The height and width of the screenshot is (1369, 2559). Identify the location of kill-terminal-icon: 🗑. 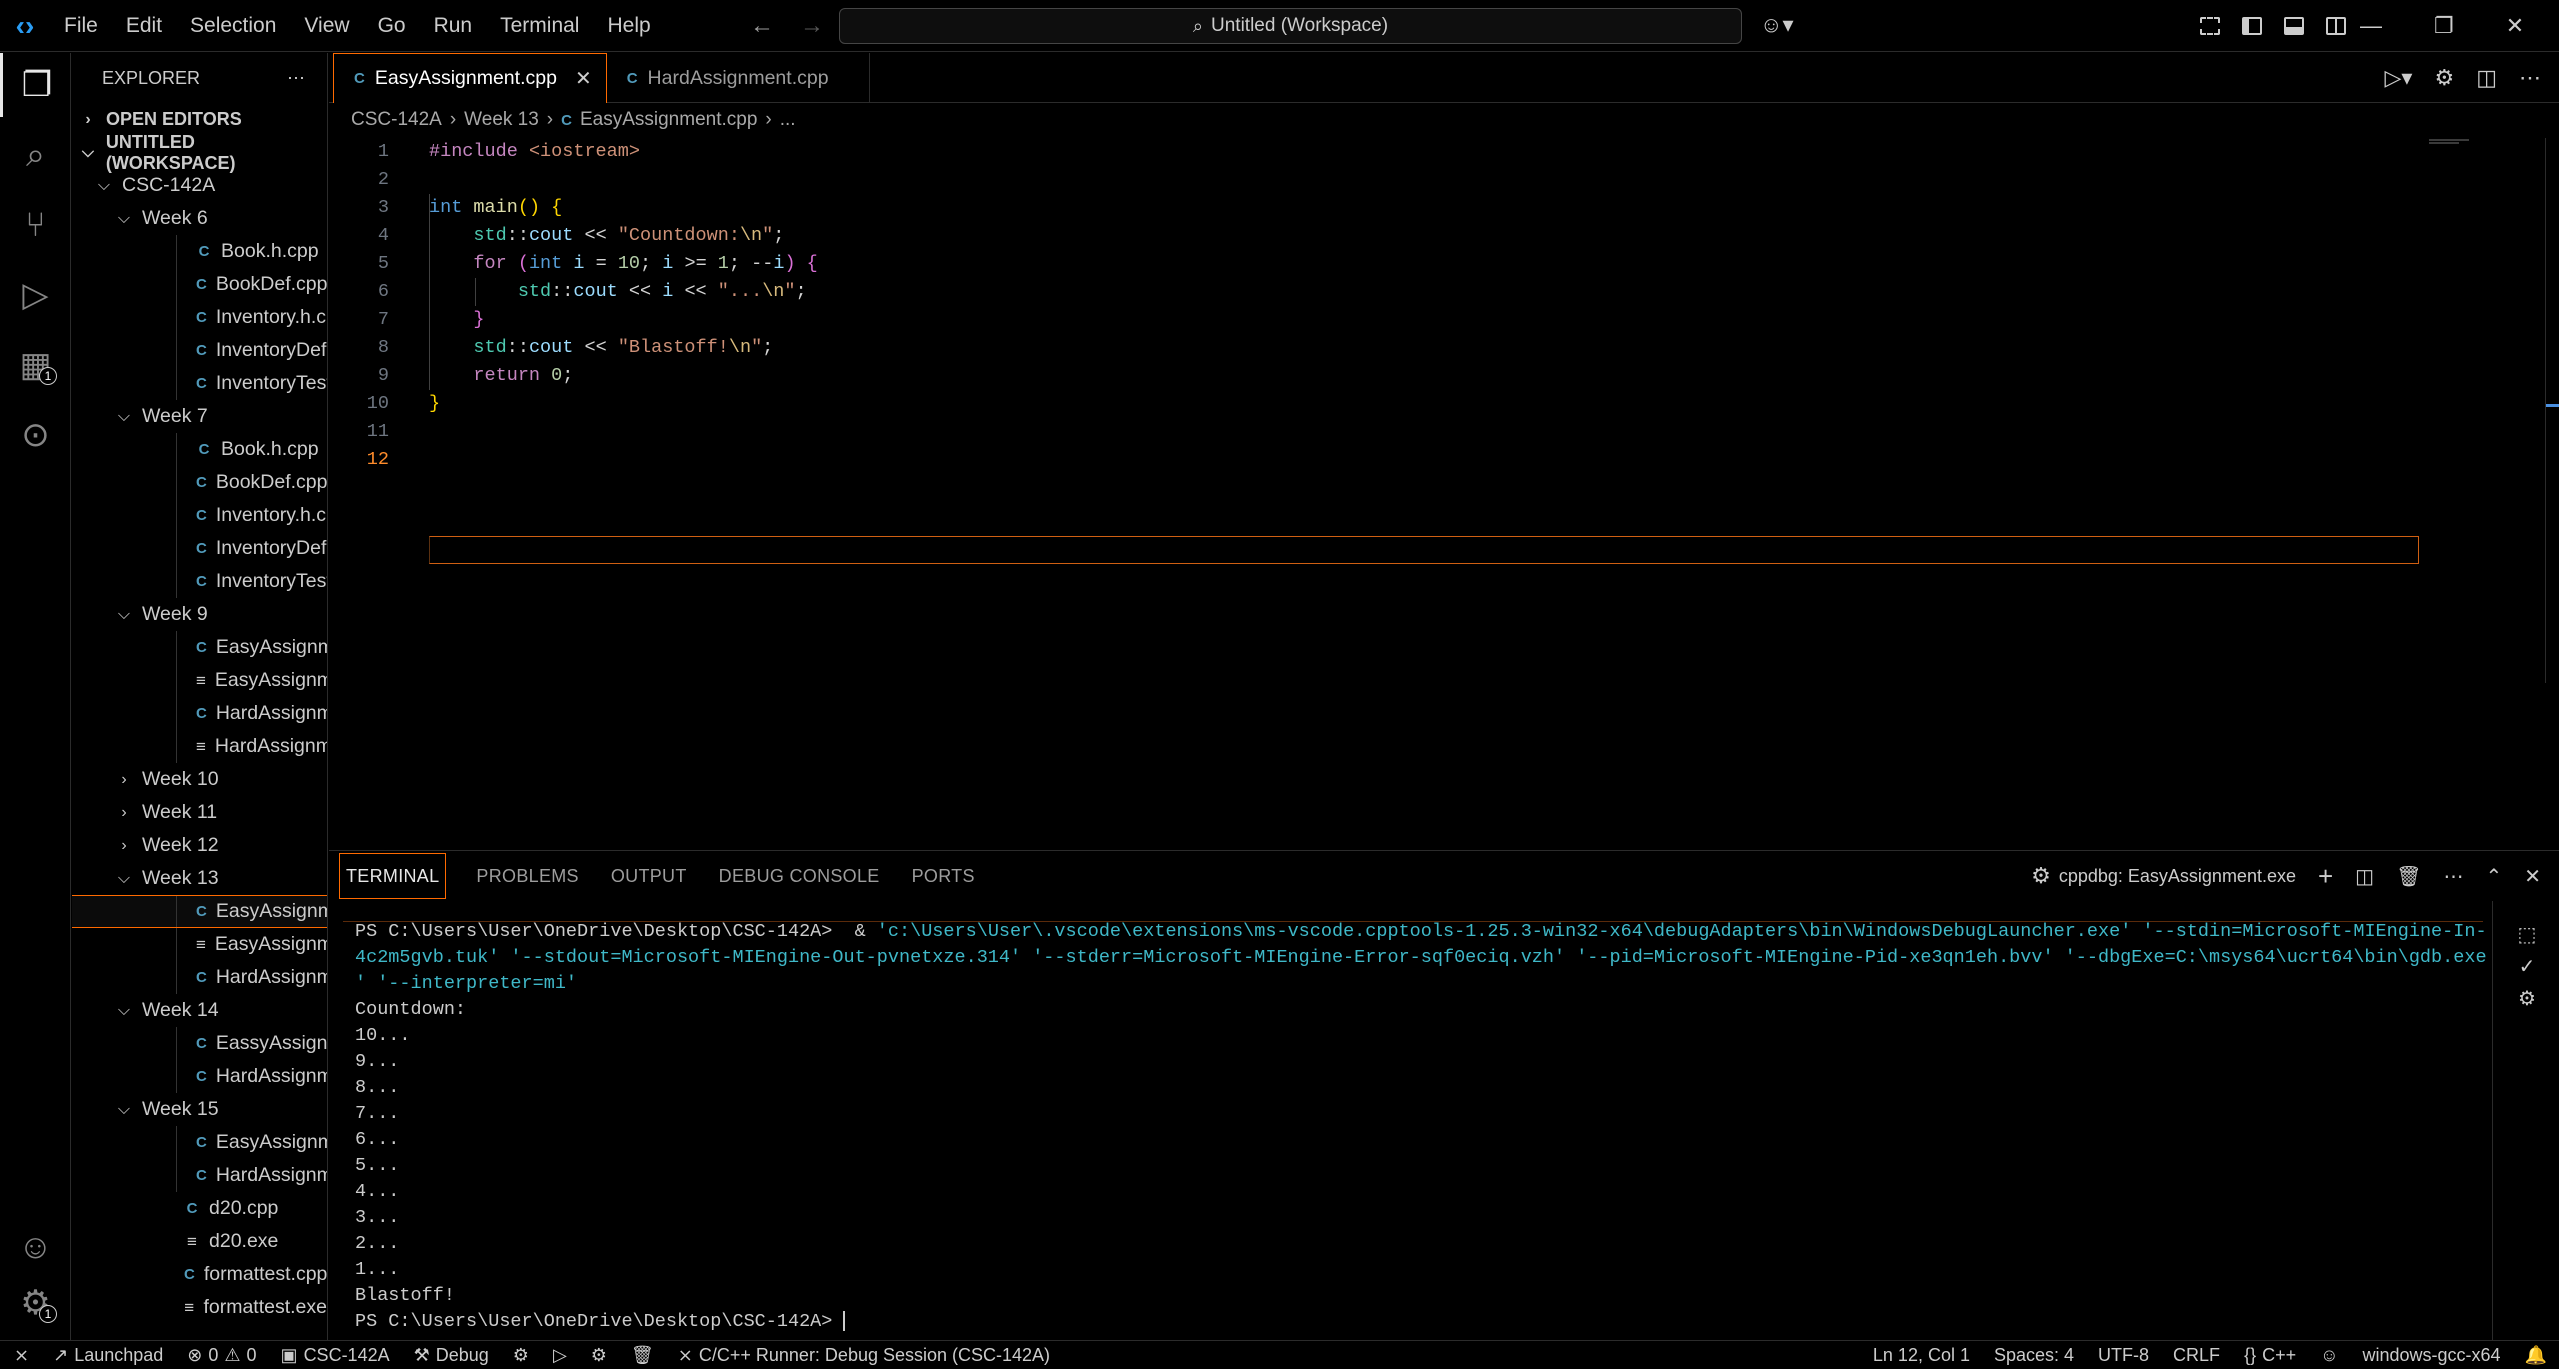
(2408, 876).